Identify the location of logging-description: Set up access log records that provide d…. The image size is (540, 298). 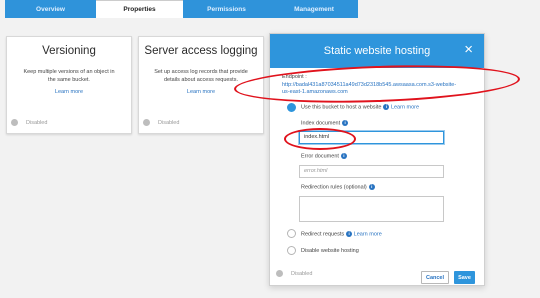
(201, 76).